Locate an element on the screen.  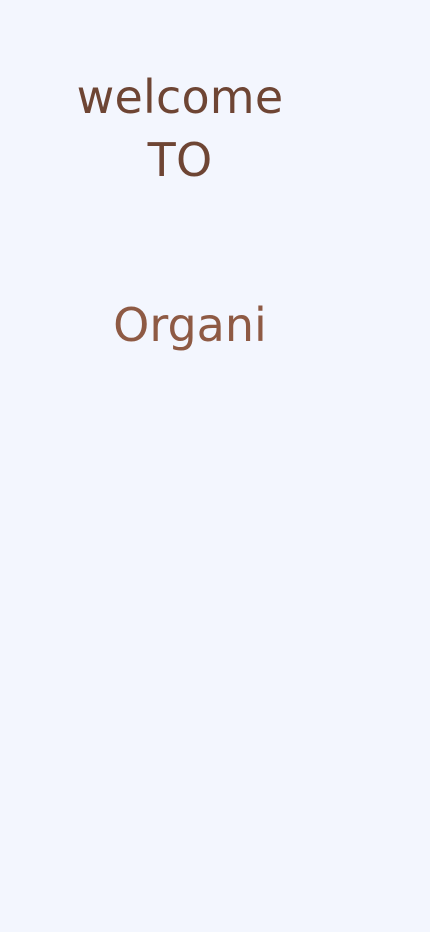
welcome-heading: welcome TO is located at coordinates (180, 129).